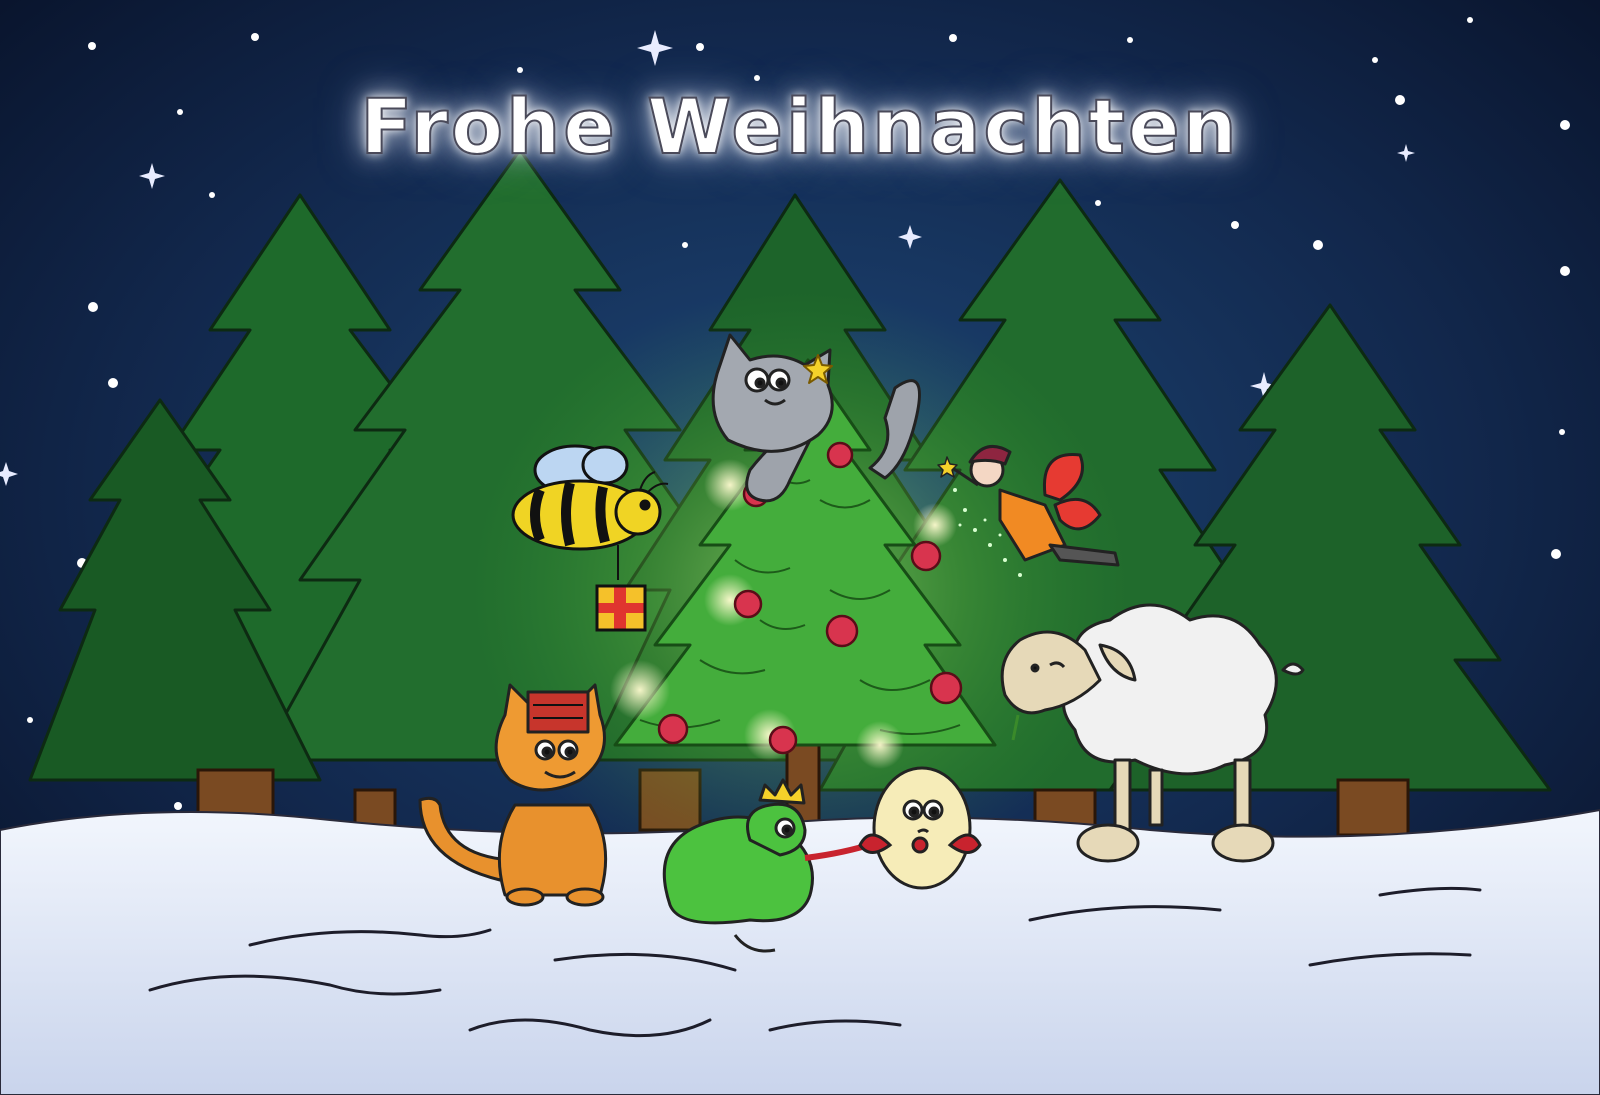 The height and width of the screenshot is (1095, 1600). I want to click on greeting-title: Frohe Weihnachten, so click(799, 126).